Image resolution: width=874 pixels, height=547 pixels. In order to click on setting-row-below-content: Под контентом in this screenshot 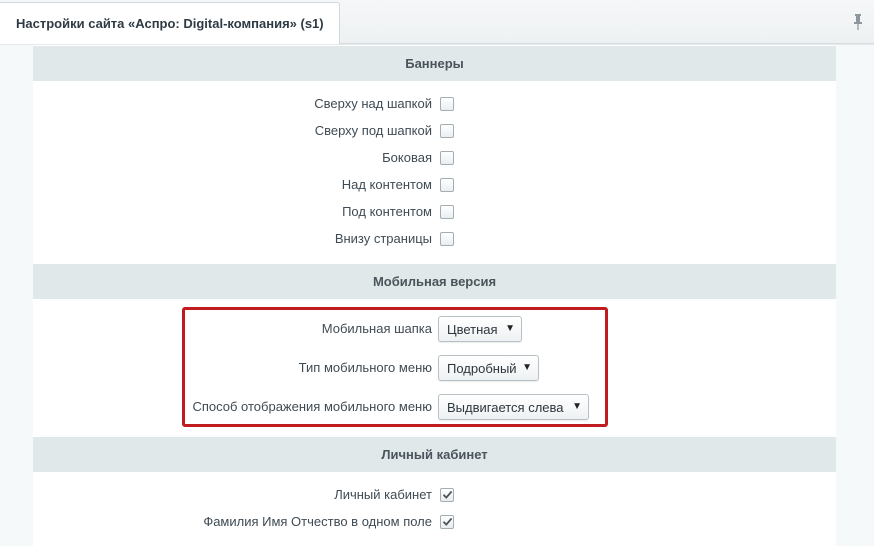, I will do `click(434, 212)`.